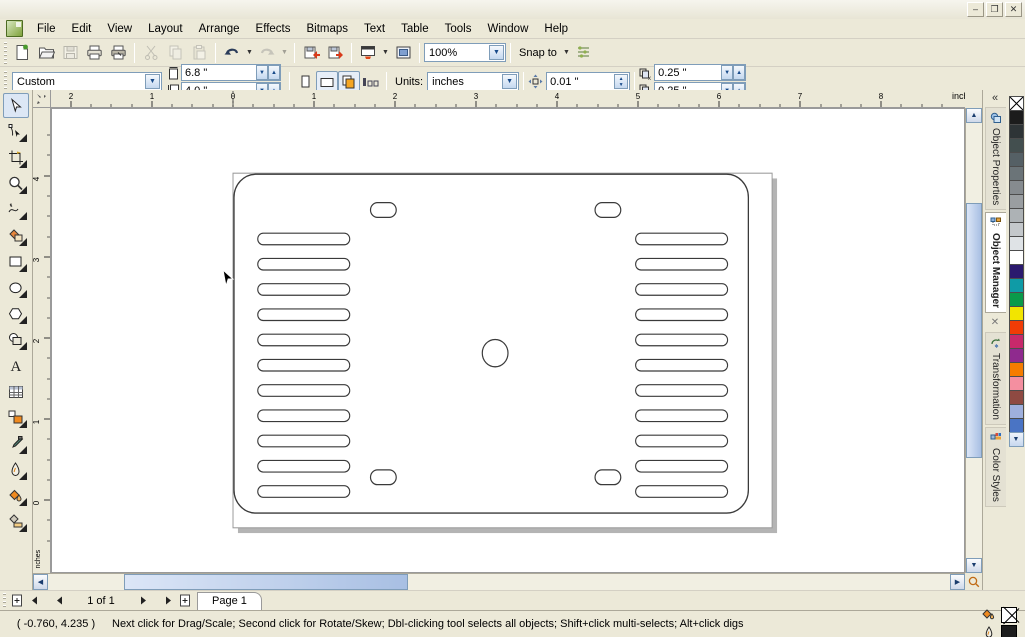 The width and height of the screenshot is (1025, 637). I want to click on page-width-spinner: ▼ ▲, so click(268, 72).